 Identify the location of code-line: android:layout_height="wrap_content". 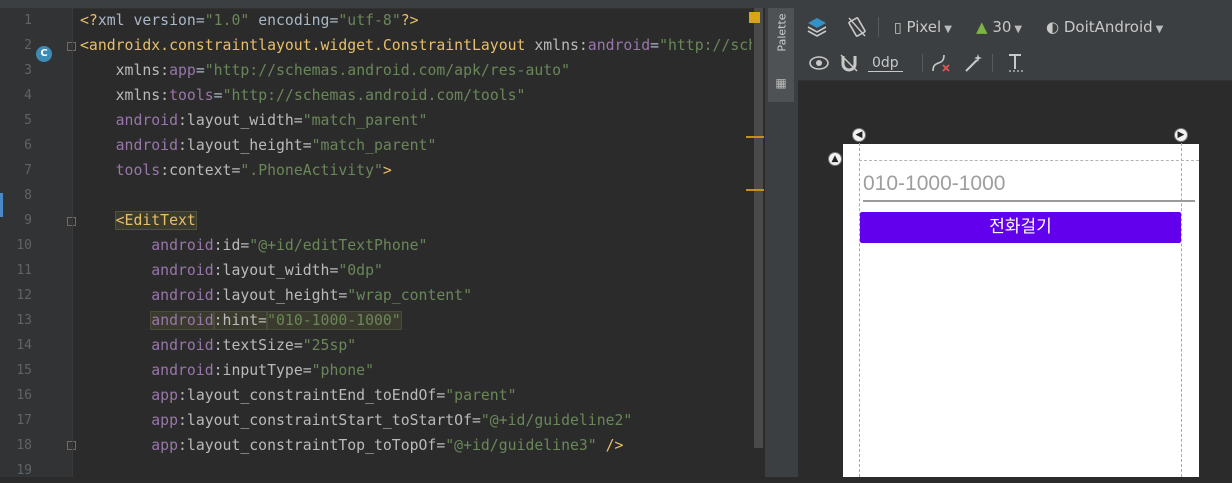
(276, 295).